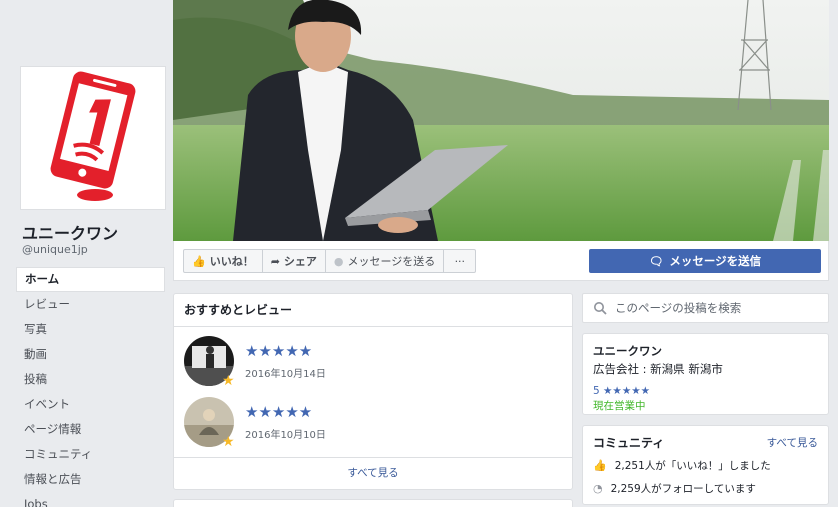 The image size is (838, 507). What do you see at coordinates (90, 404) in the screenshot?
I see `nav-item-events: イベント` at bounding box center [90, 404].